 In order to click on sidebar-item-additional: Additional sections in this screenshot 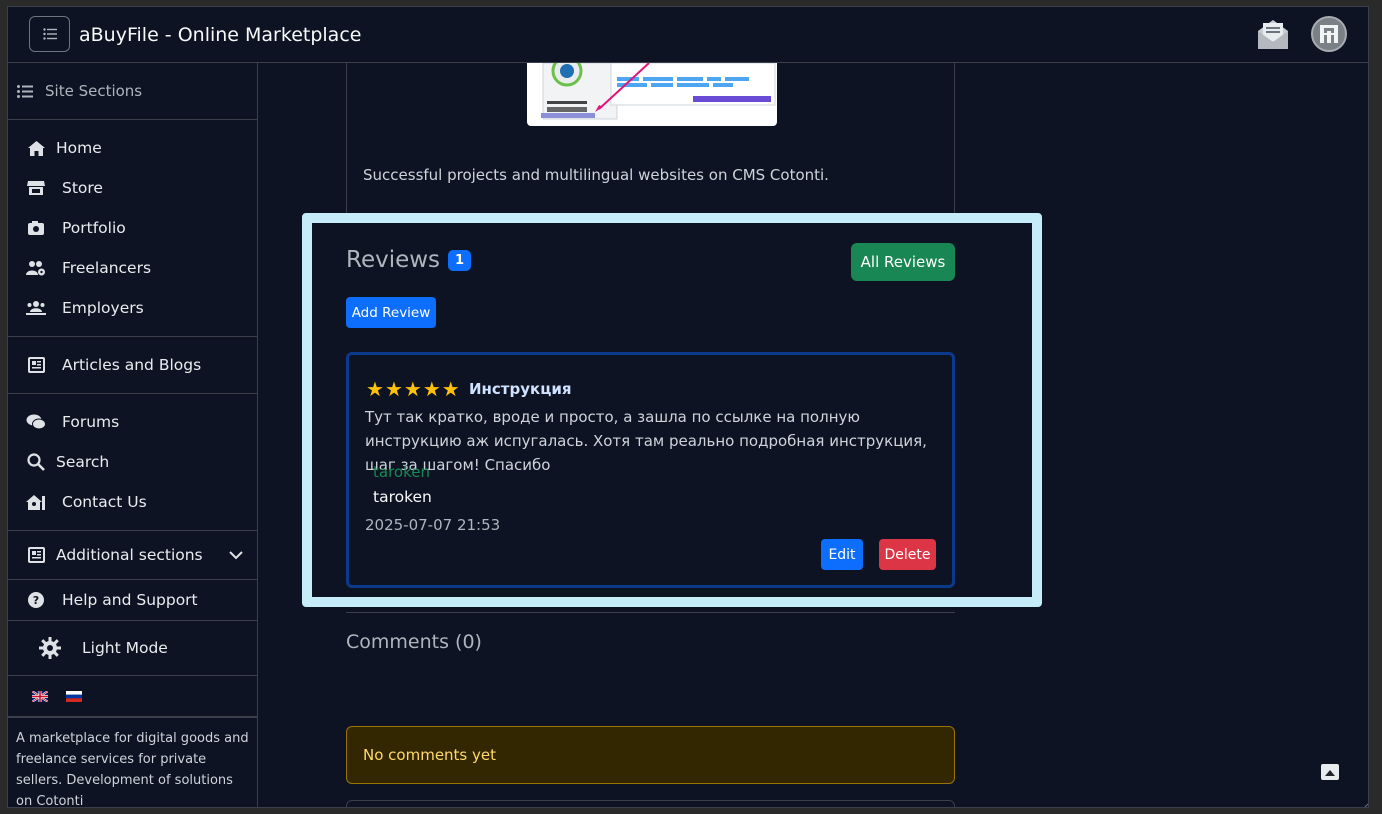, I will do `click(132, 555)`.